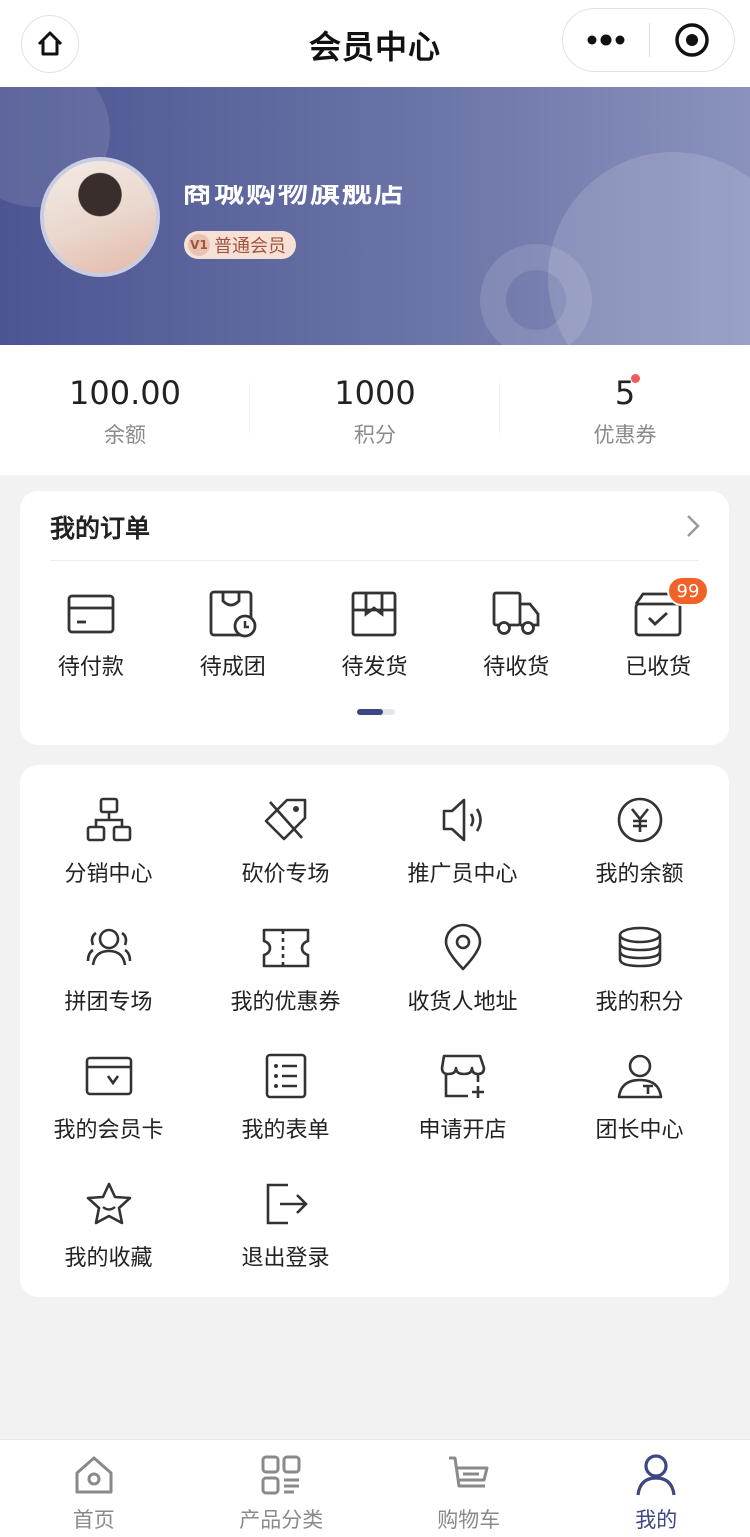 The width and height of the screenshot is (750, 1537). I want to click on ticket-icon, so click(285, 948).